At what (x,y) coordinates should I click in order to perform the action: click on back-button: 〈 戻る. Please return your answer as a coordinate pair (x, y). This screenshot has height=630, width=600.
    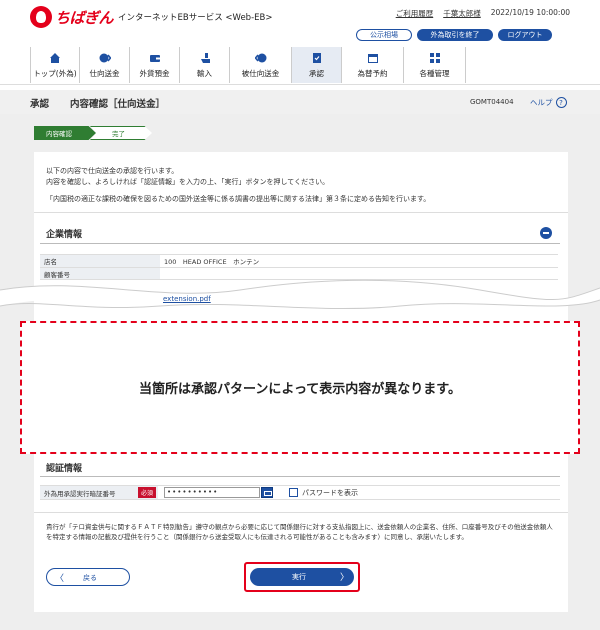
    Looking at the image, I should click on (88, 577).